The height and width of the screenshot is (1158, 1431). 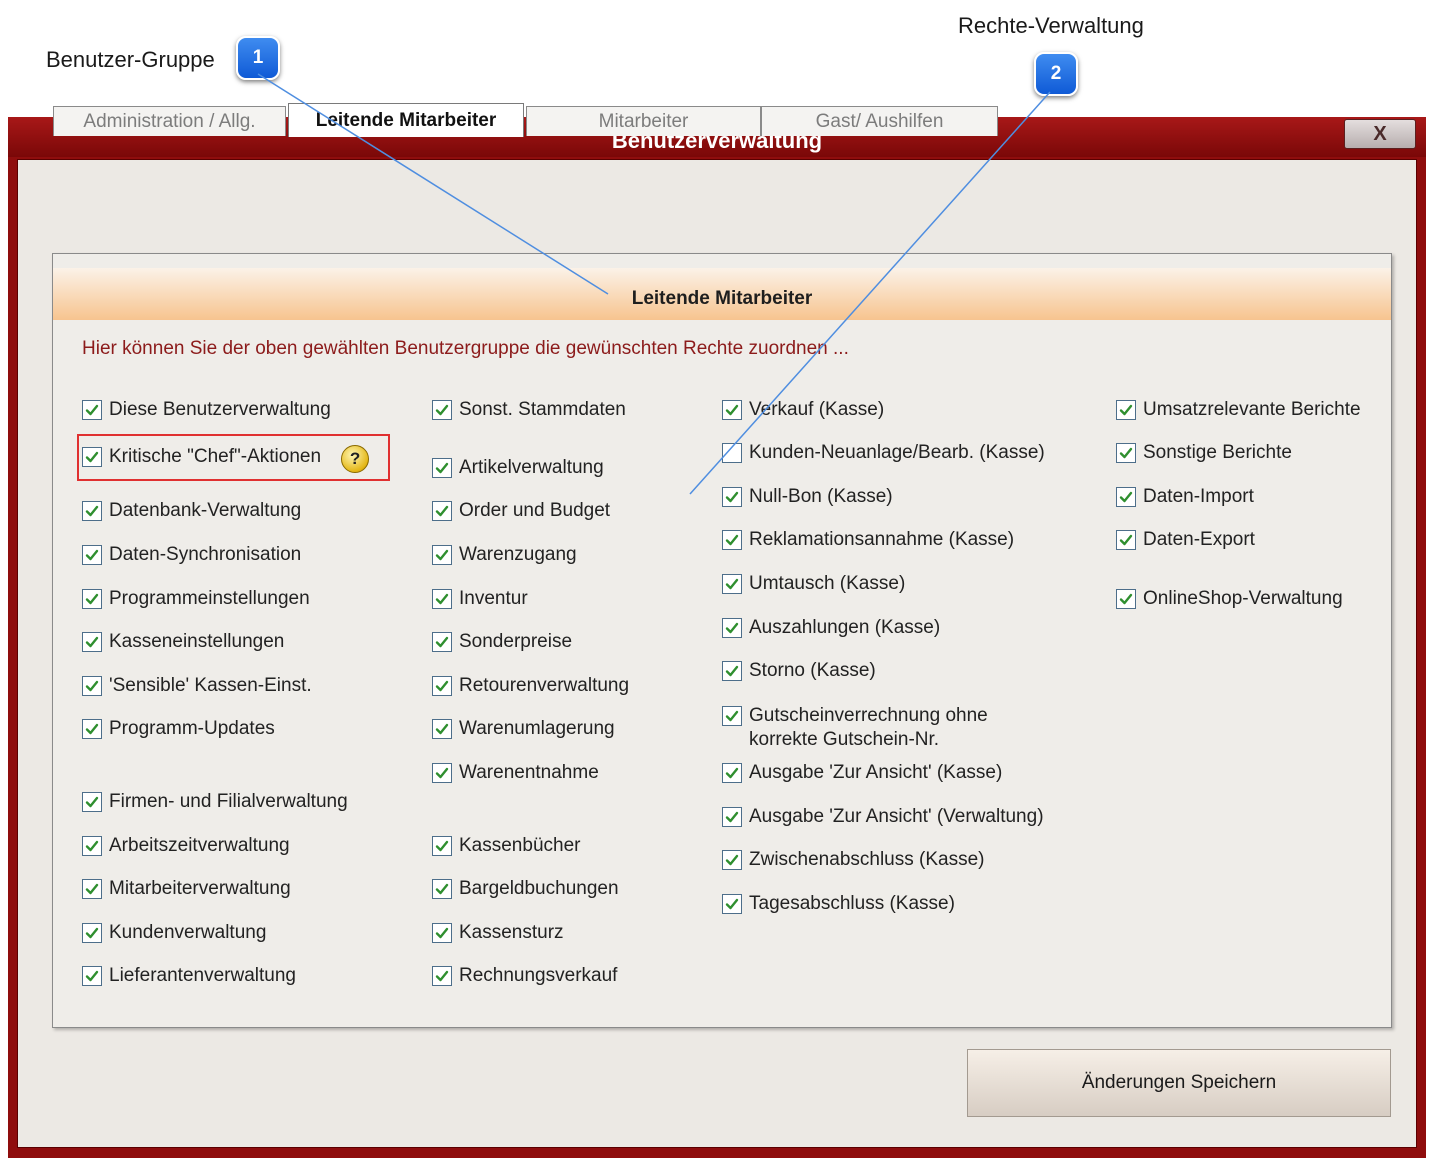 I want to click on save-changes-button: Änderungen Speichern, so click(x=1179, y=1083).